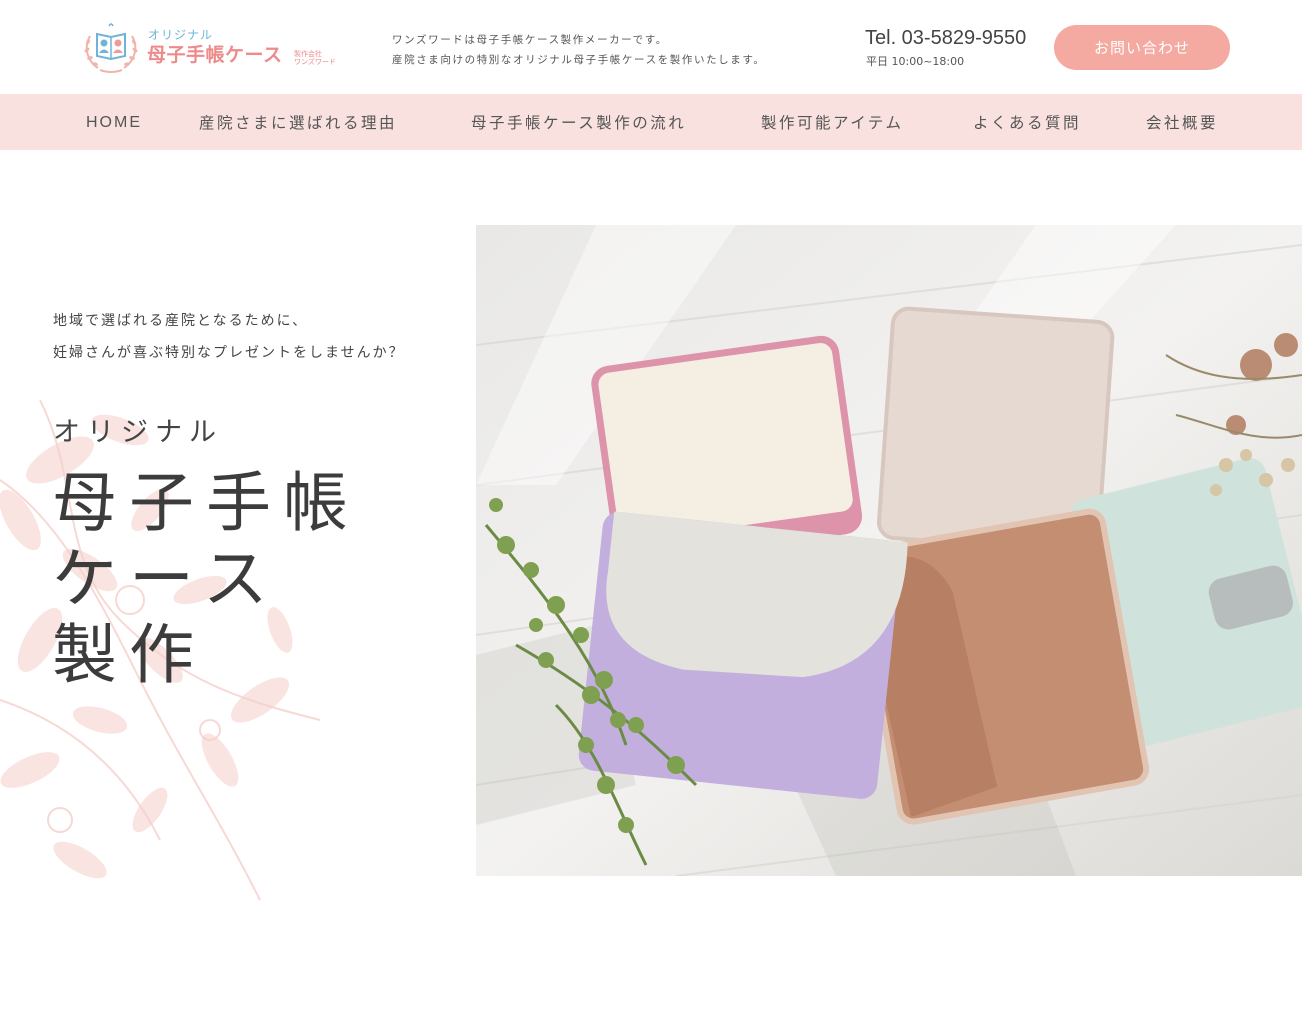  Describe the element at coordinates (945, 38) in the screenshot. I see `phone-number: Tel. 03-5829-9550` at that location.